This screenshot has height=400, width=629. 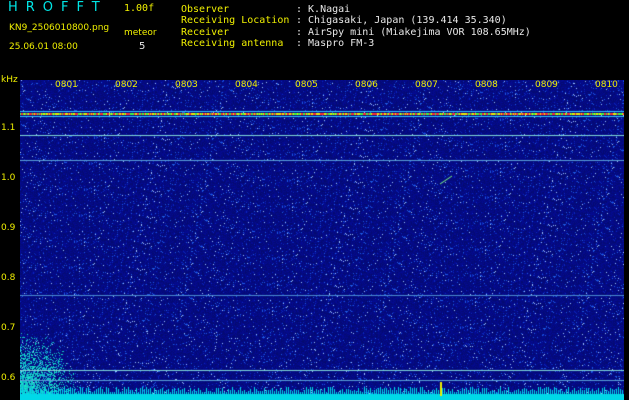 I want to click on version-label: 1.00f, so click(x=139, y=8).